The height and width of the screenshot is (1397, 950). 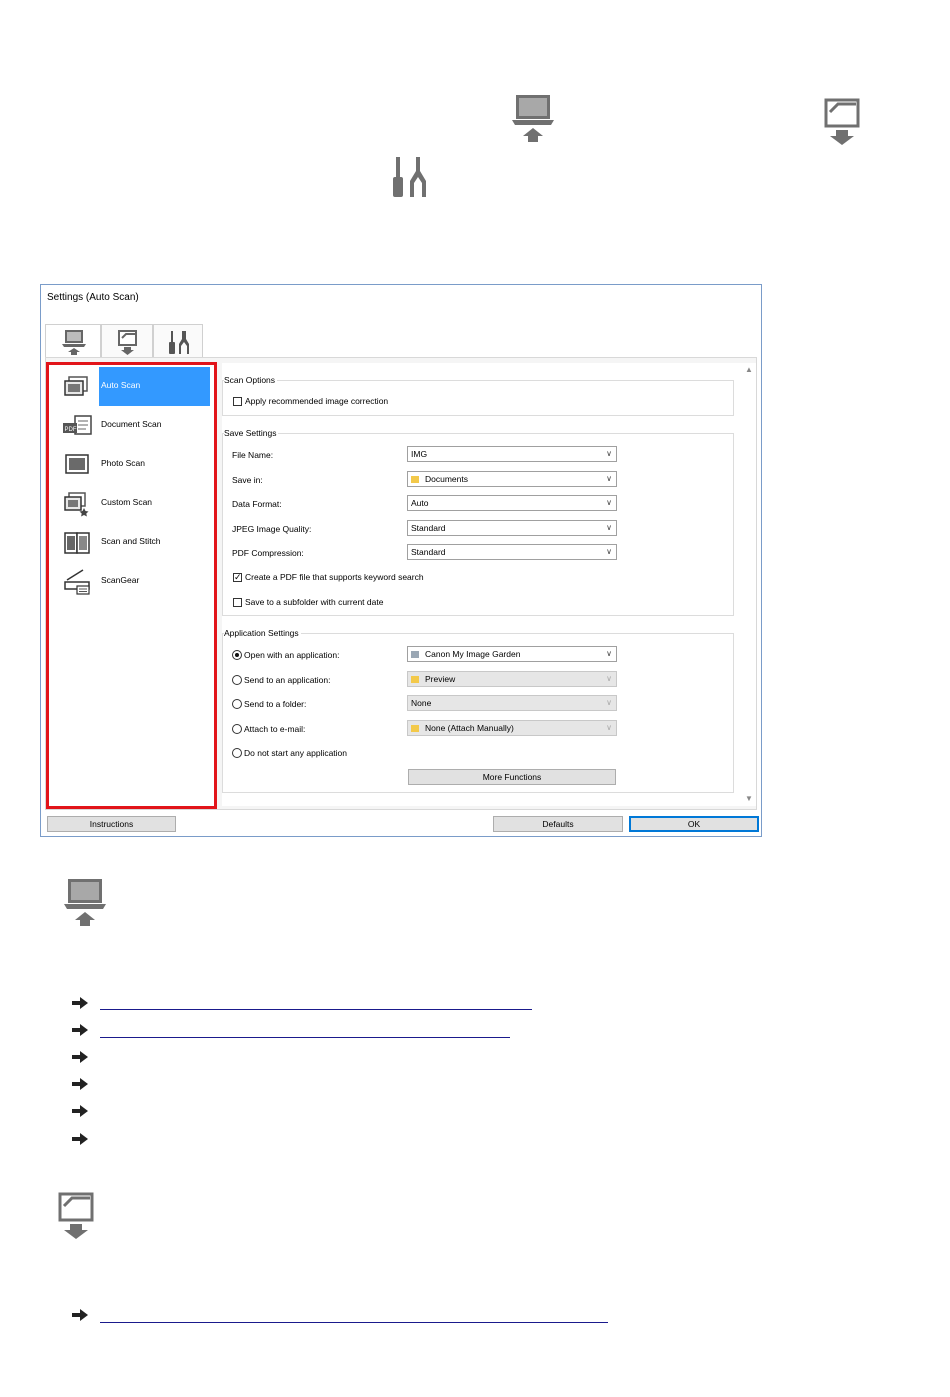 What do you see at coordinates (237, 655) in the screenshot?
I see `open-with-app-radio` at bounding box center [237, 655].